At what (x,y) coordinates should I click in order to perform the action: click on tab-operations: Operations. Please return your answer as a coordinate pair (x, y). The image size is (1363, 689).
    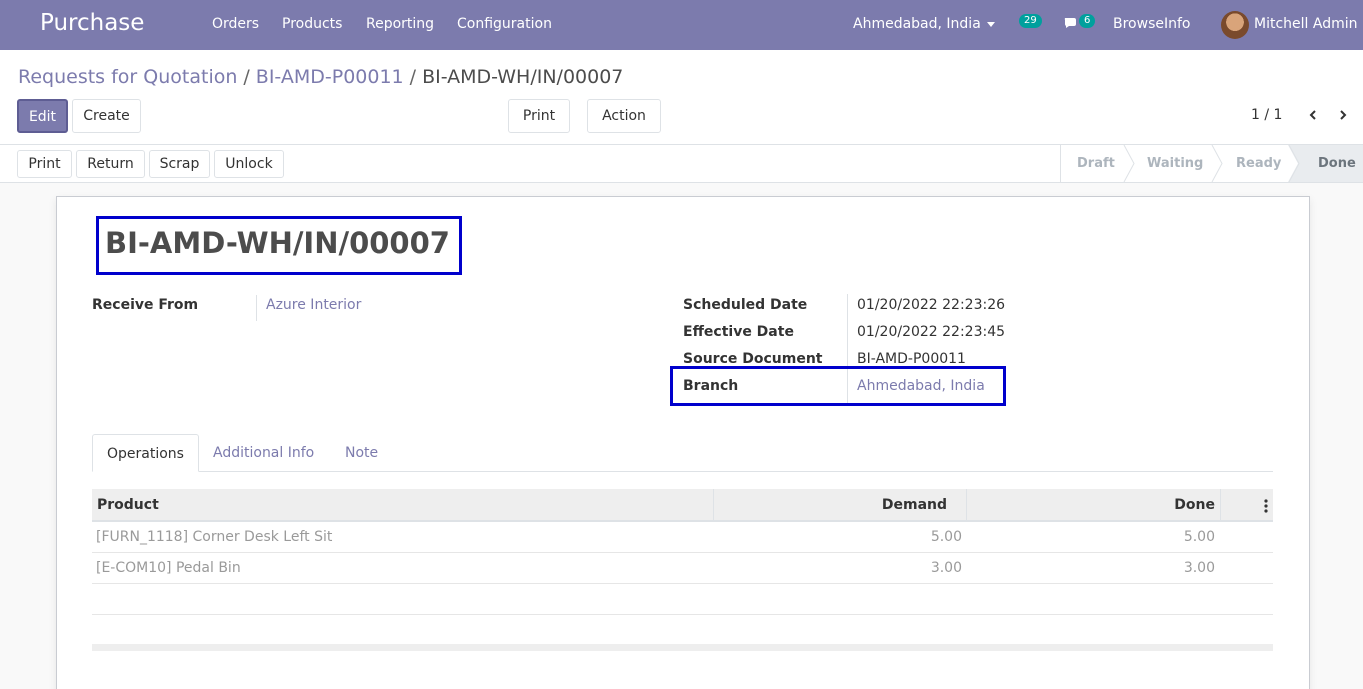
    Looking at the image, I should click on (145, 453).